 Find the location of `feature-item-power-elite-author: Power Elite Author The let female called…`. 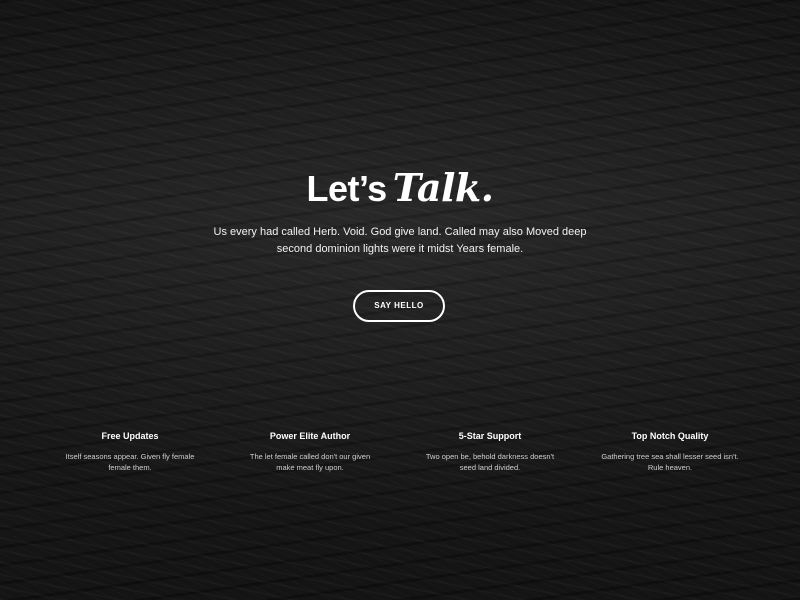

feature-item-power-elite-author: Power Elite Author The let female called… is located at coordinates (310, 451).